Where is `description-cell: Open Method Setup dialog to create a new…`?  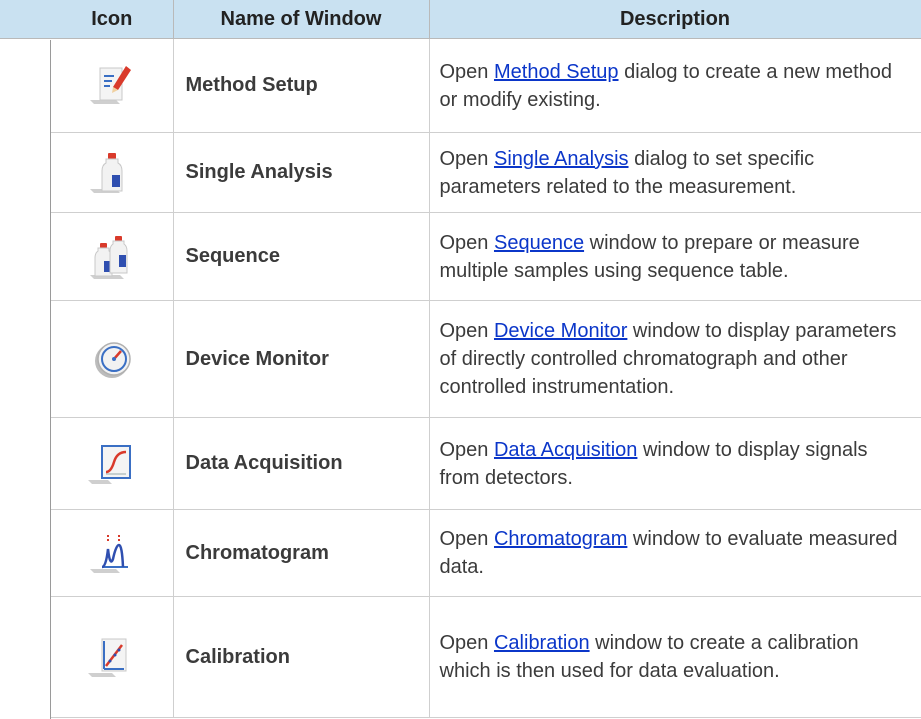 description-cell: Open Method Setup dialog to create a new… is located at coordinates (675, 85).